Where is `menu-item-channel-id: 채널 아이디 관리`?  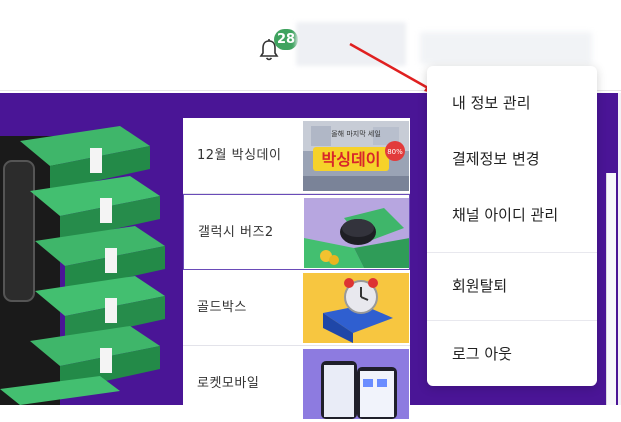
menu-item-channel-id: 채널 아이디 관리 is located at coordinates (512, 215).